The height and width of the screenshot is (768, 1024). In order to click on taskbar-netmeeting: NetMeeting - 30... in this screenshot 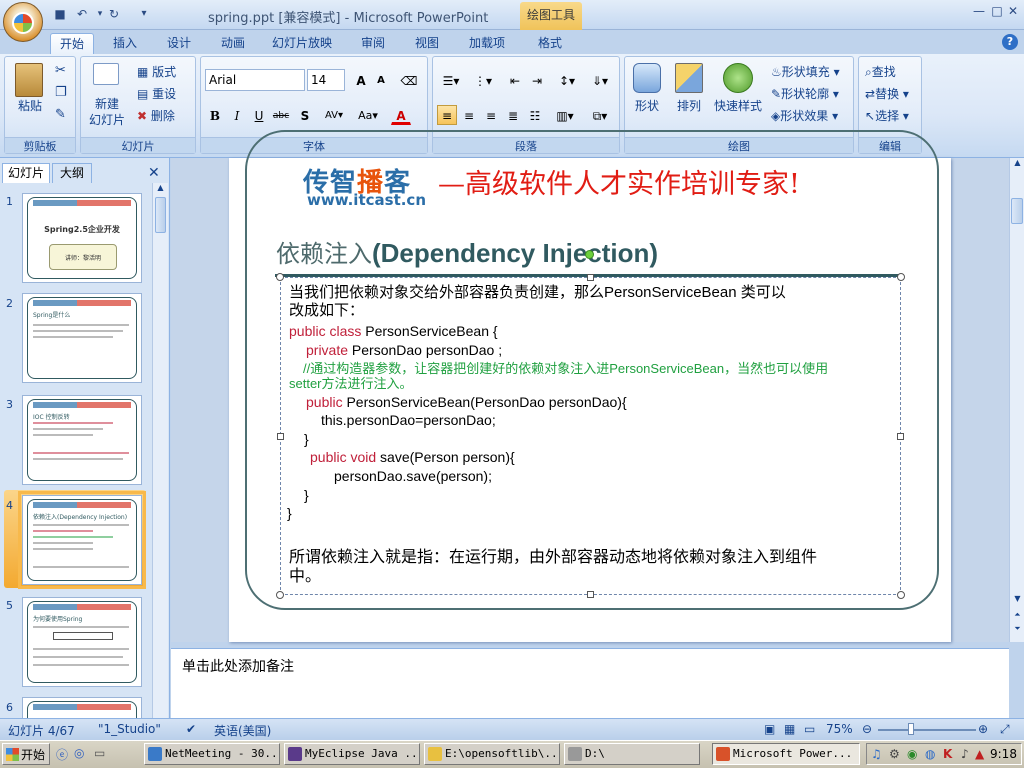, I will do `click(212, 754)`.